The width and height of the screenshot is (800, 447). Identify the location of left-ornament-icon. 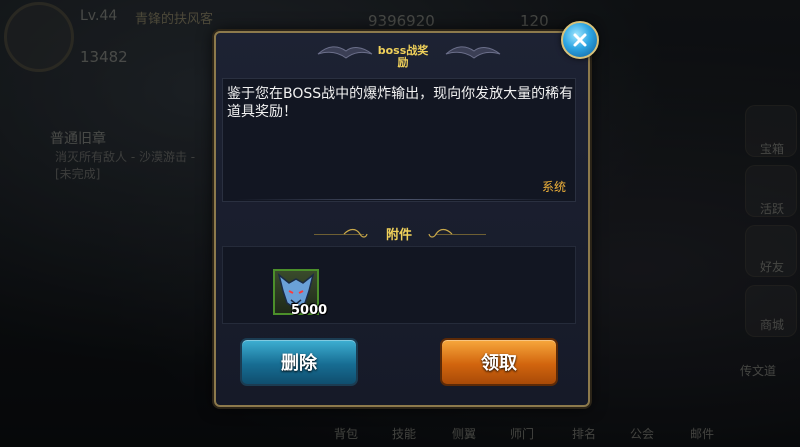
(345, 52).